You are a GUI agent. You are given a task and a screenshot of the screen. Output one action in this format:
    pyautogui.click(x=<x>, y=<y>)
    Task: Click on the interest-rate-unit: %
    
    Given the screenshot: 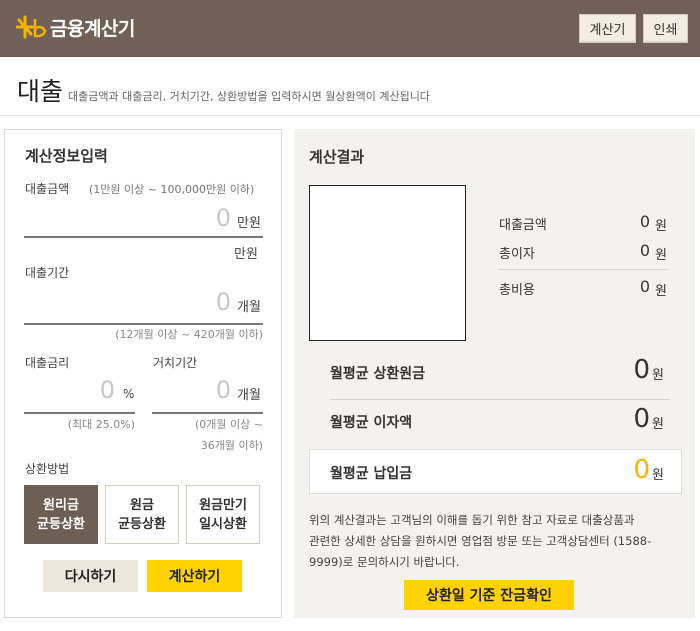 What is the action you would take?
    pyautogui.click(x=129, y=394)
    